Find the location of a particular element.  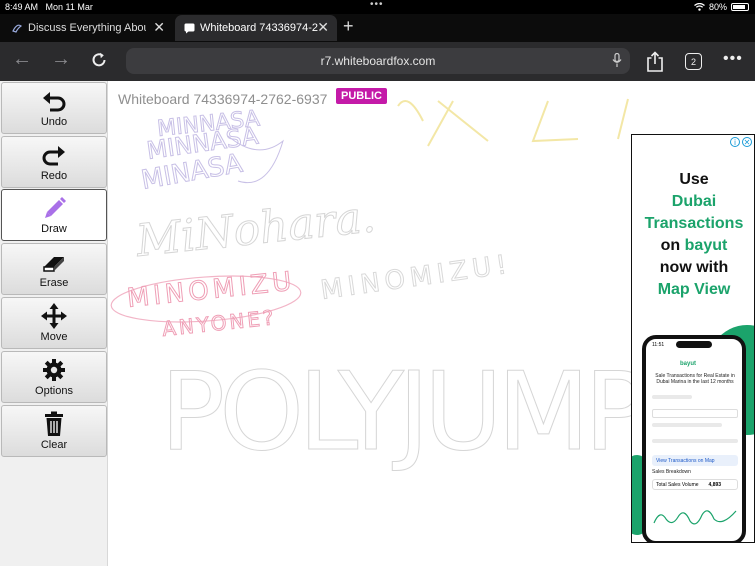

tab-discuss: Discuss Everything Abou ✕ is located at coordinates (88, 28).